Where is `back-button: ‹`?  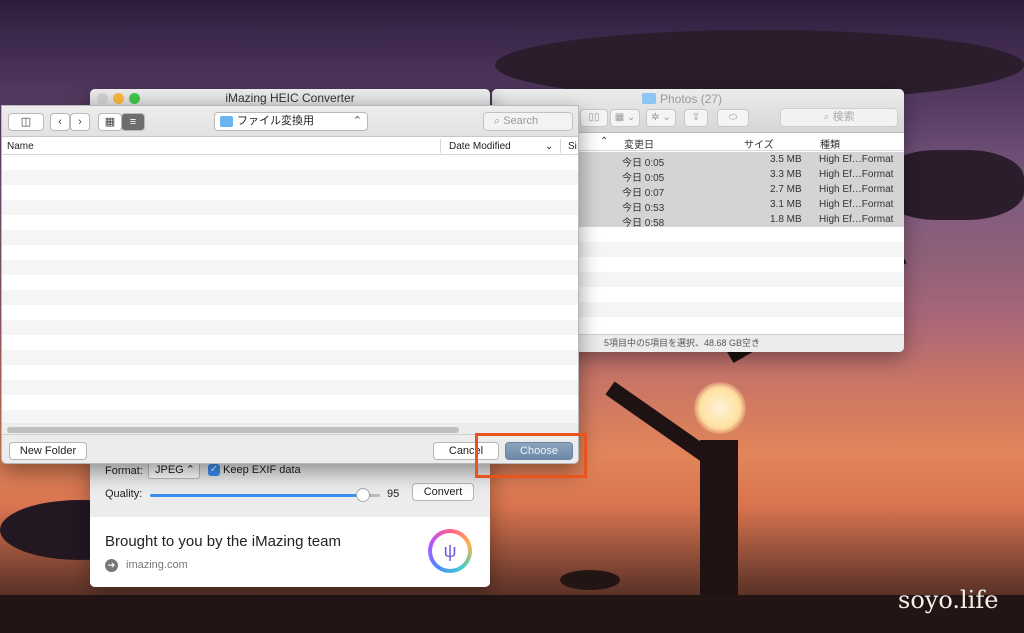
back-button: ‹ is located at coordinates (60, 122).